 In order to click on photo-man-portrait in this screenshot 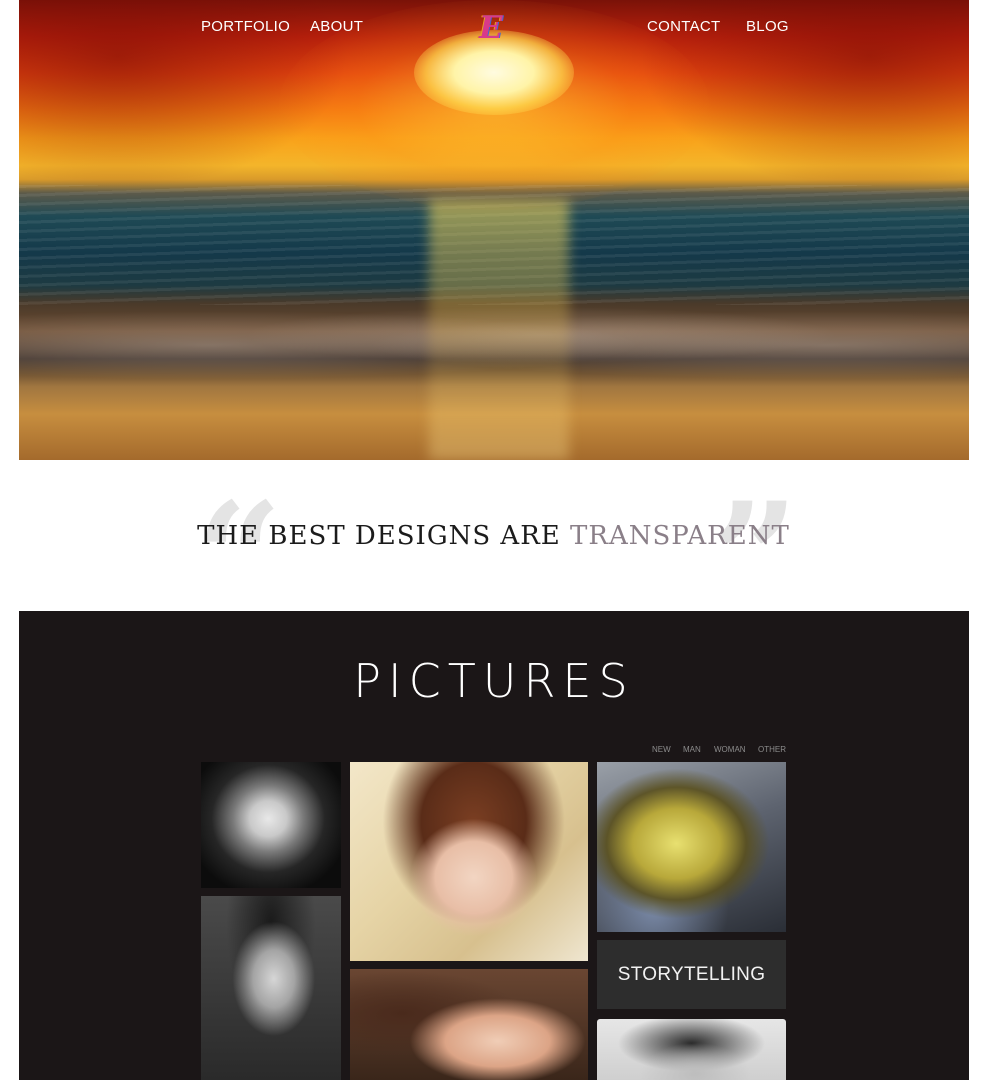, I will do `click(271, 988)`.